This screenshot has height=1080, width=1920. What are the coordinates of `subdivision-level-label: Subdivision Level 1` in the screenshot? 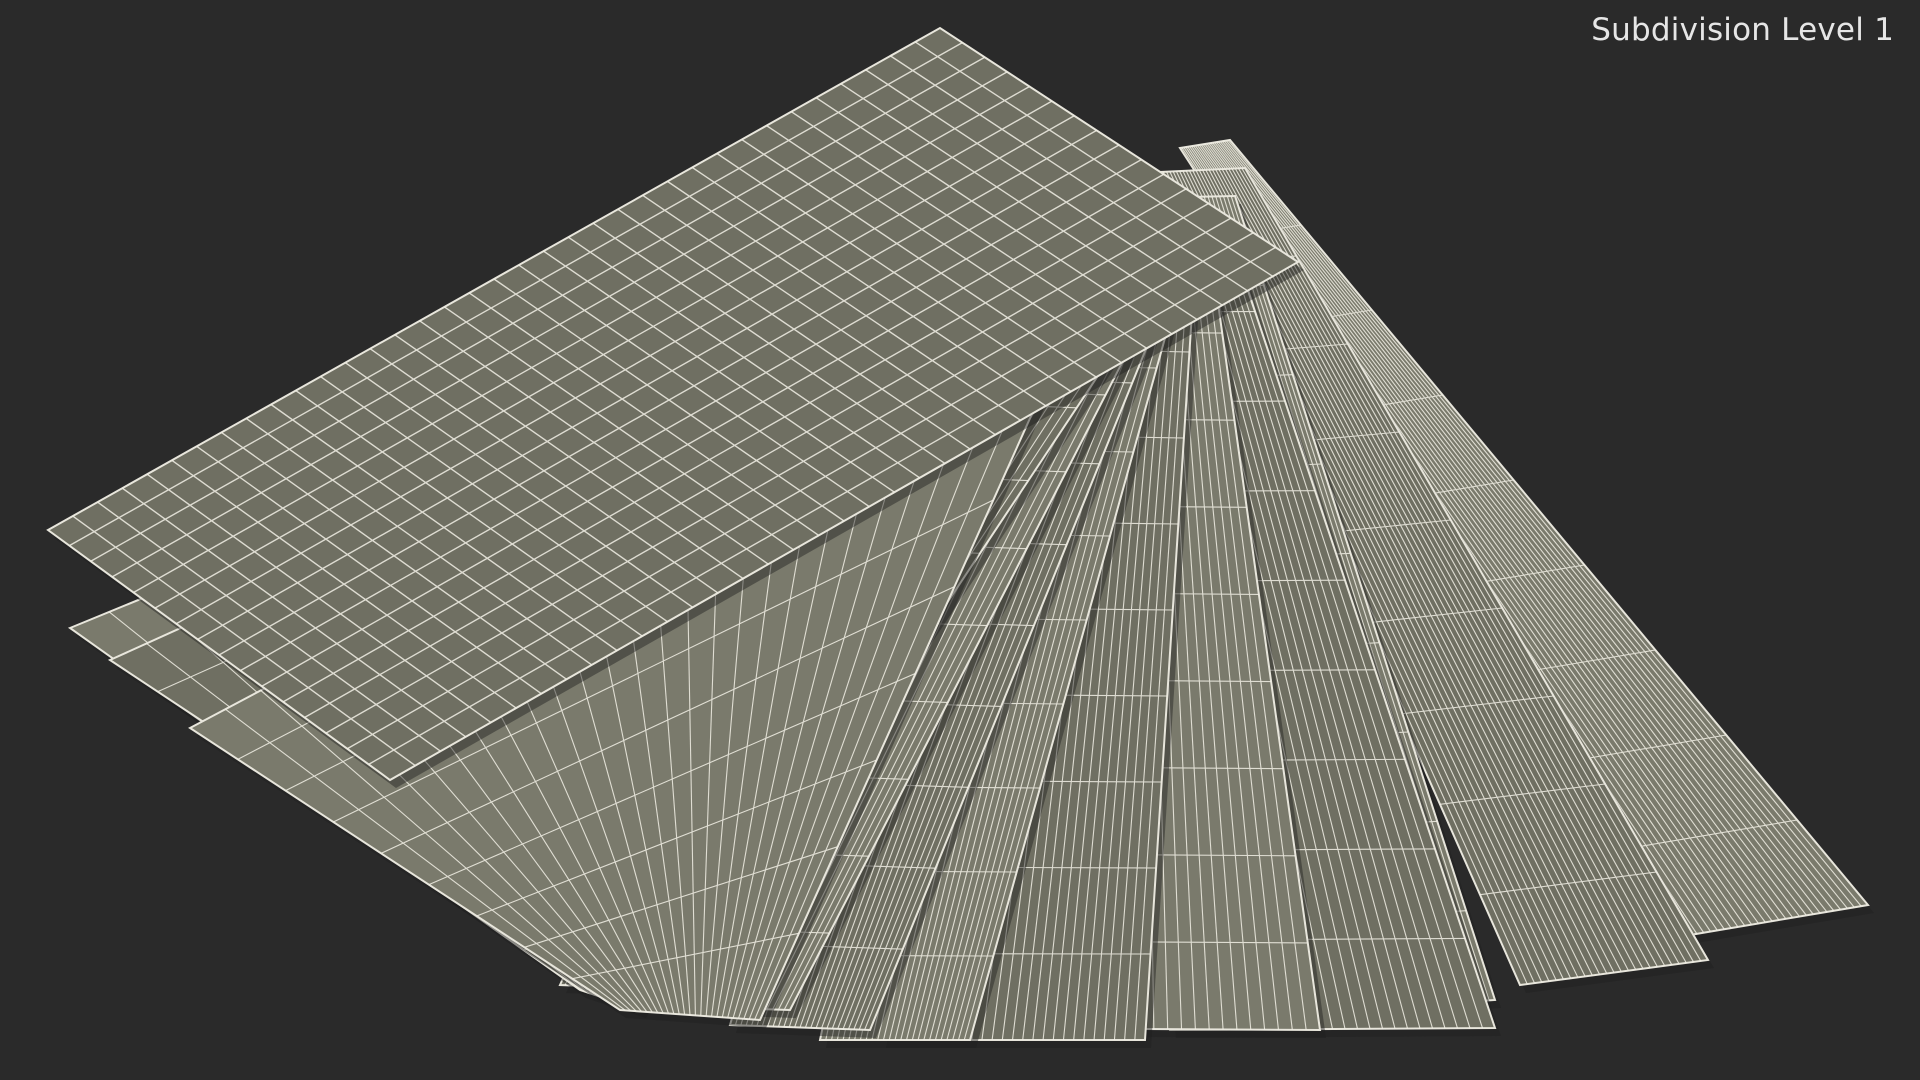 It's located at (1742, 30).